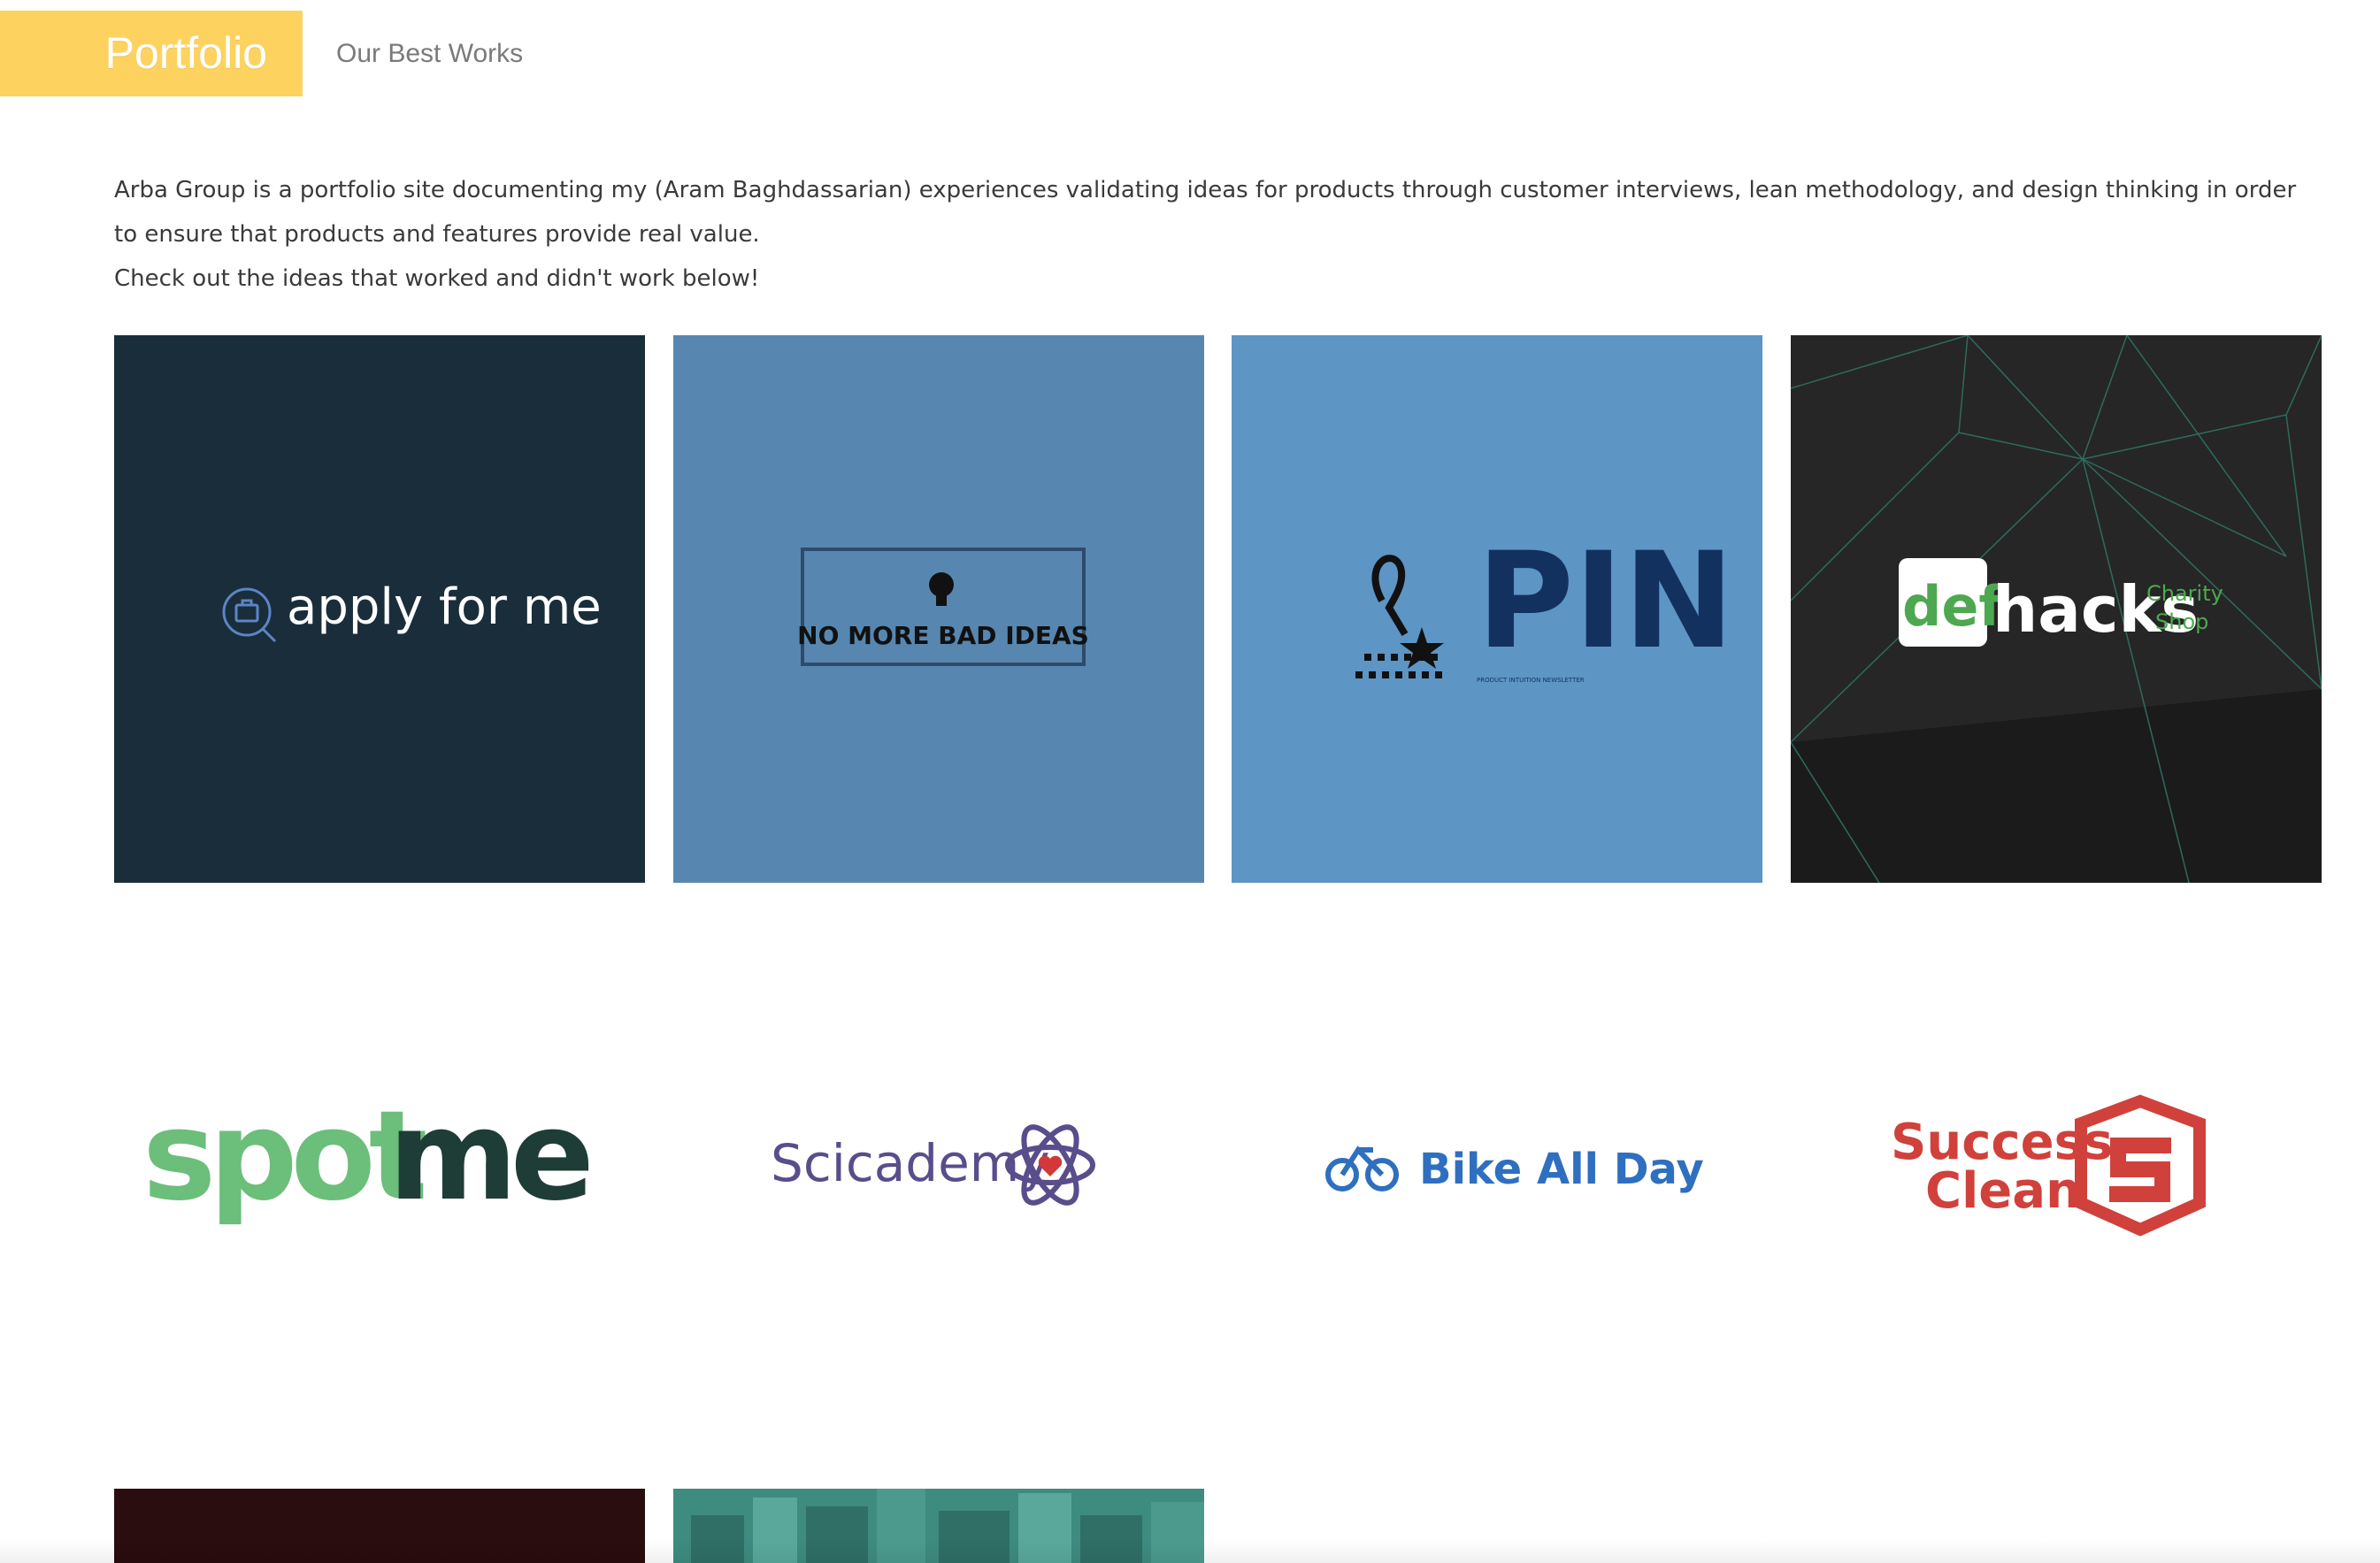  Describe the element at coordinates (488, 1157) in the screenshot. I see `logo-part: me` at that location.